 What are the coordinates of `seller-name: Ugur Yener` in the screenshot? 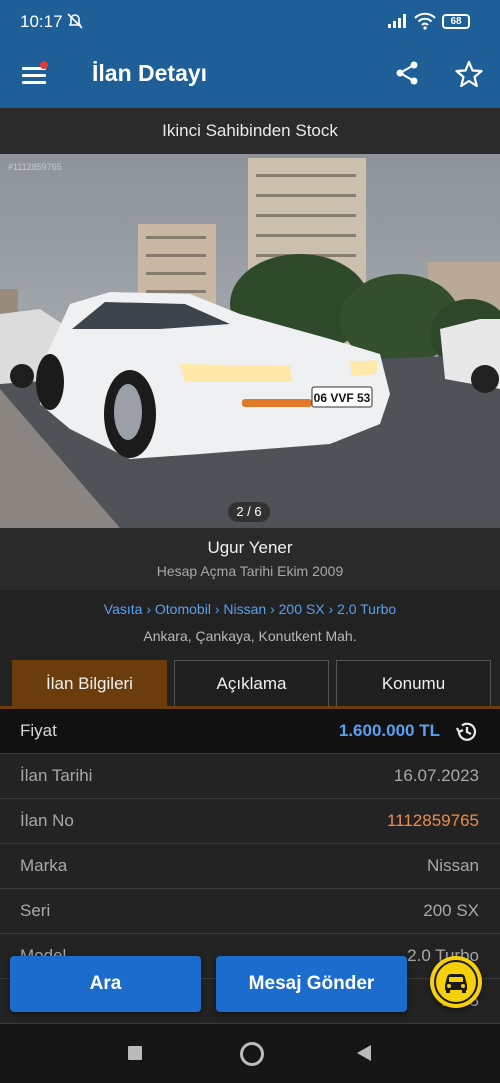 It's located at (250, 548).